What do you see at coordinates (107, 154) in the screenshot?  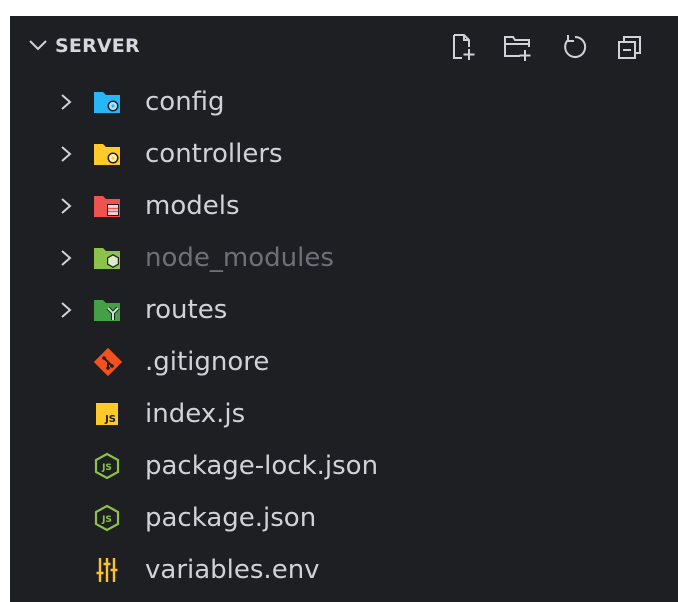 I see `folder-controllers-icon` at bounding box center [107, 154].